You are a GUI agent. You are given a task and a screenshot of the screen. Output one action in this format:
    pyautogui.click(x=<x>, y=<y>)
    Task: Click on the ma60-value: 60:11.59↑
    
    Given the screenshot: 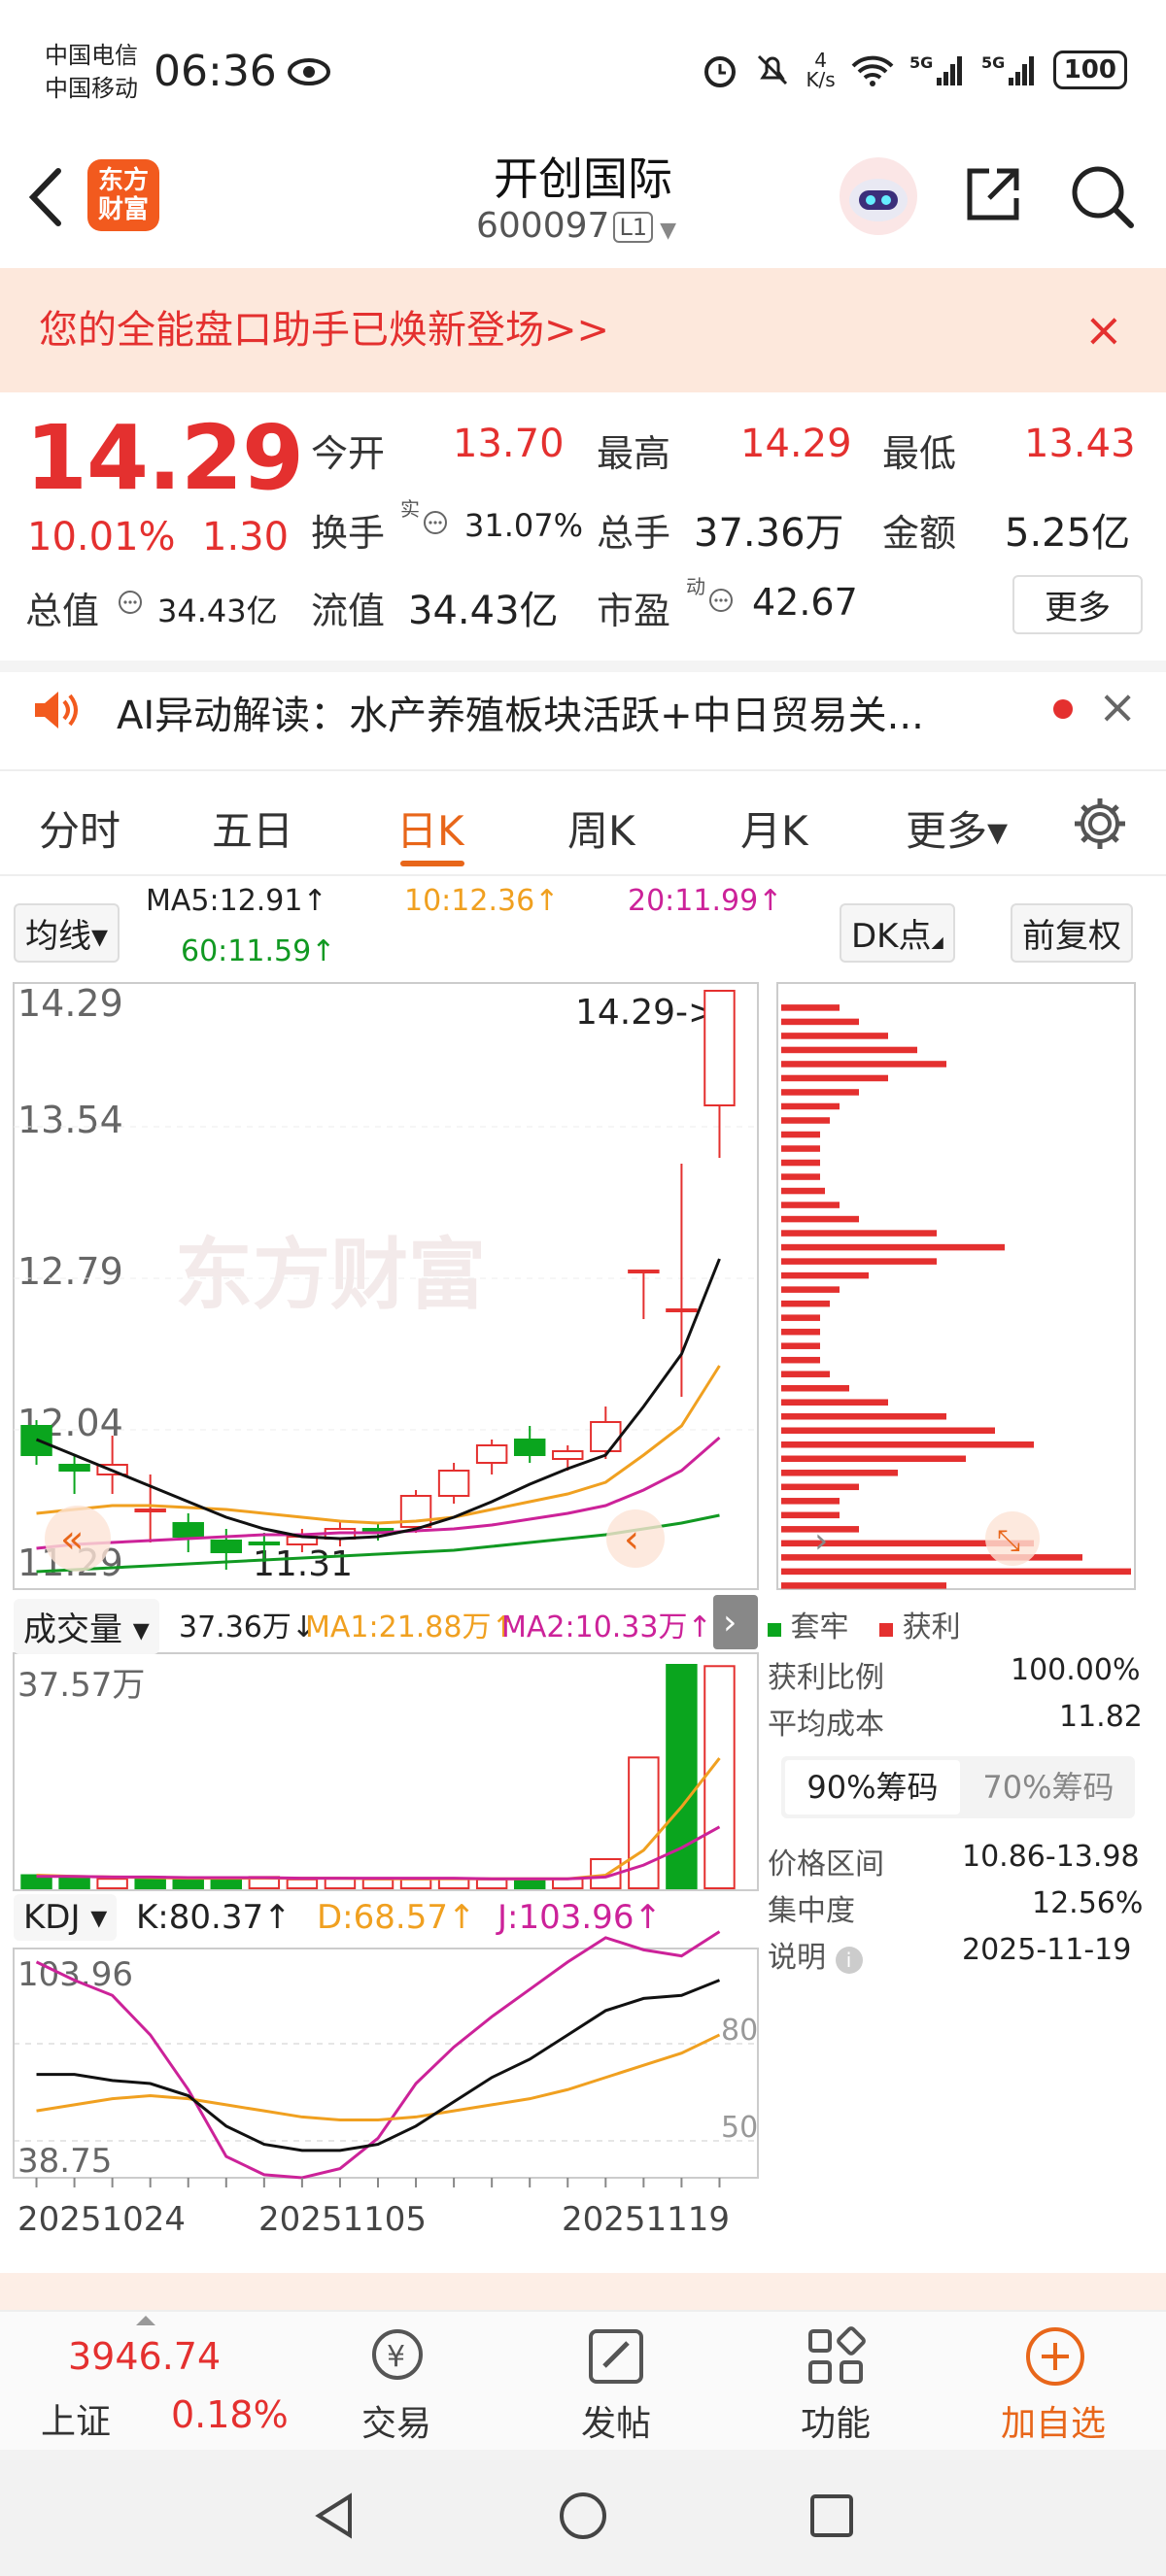 What is the action you would take?
    pyautogui.click(x=258, y=951)
    